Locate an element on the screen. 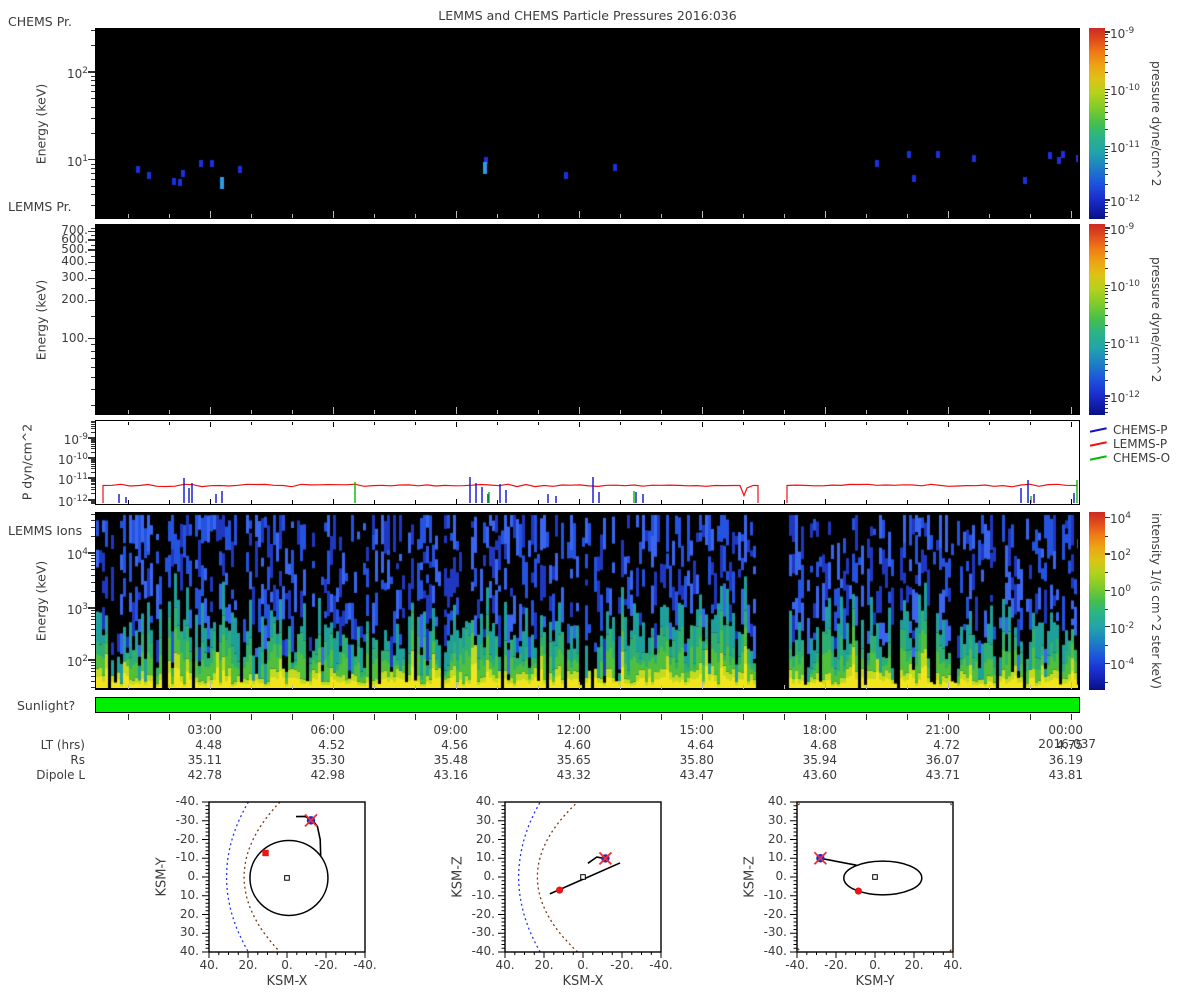 The height and width of the screenshot is (1000, 1200). tick-label: 10-2 is located at coordinates (1122, 628).